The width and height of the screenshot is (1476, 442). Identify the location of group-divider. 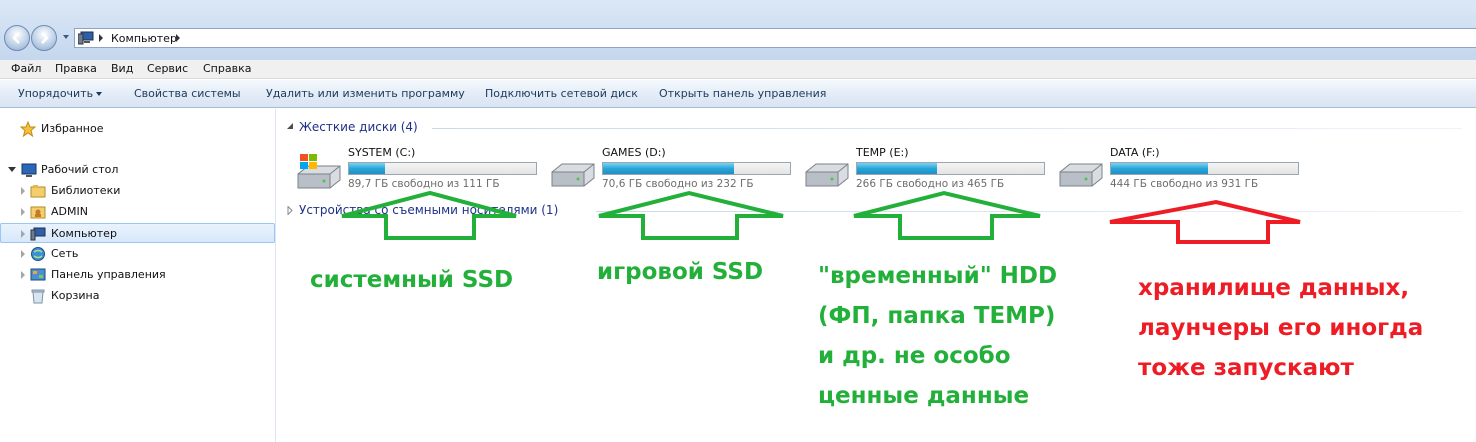
(947, 128).